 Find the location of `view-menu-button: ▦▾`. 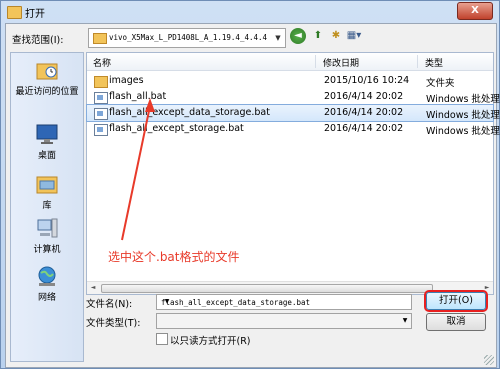

view-menu-button: ▦▾ is located at coordinates (354, 36).